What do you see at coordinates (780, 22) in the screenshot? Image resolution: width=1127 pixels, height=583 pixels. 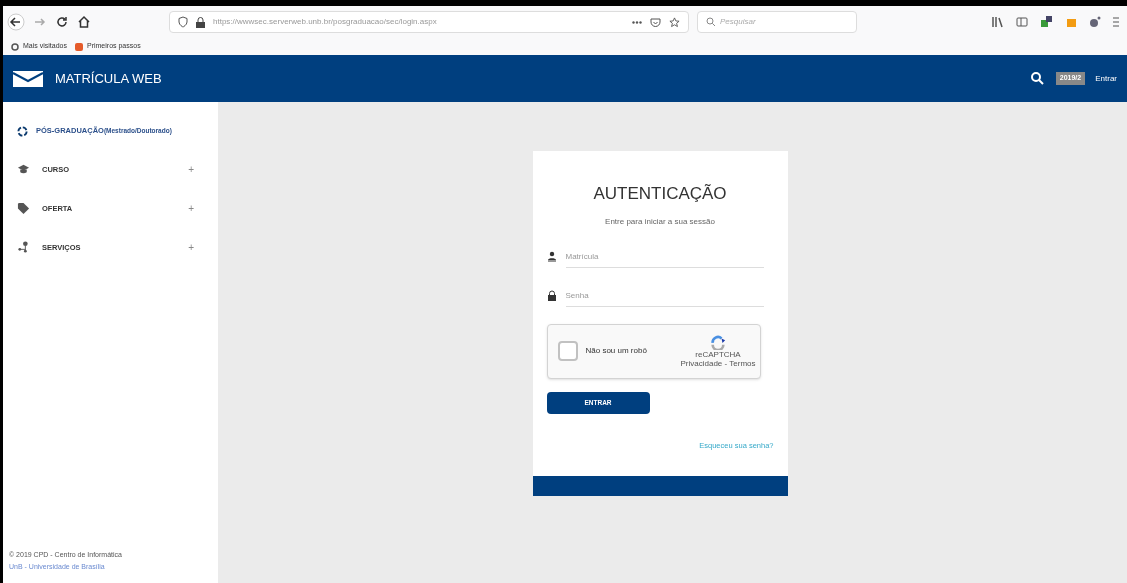 I see `search-input: Pesquisar` at bounding box center [780, 22].